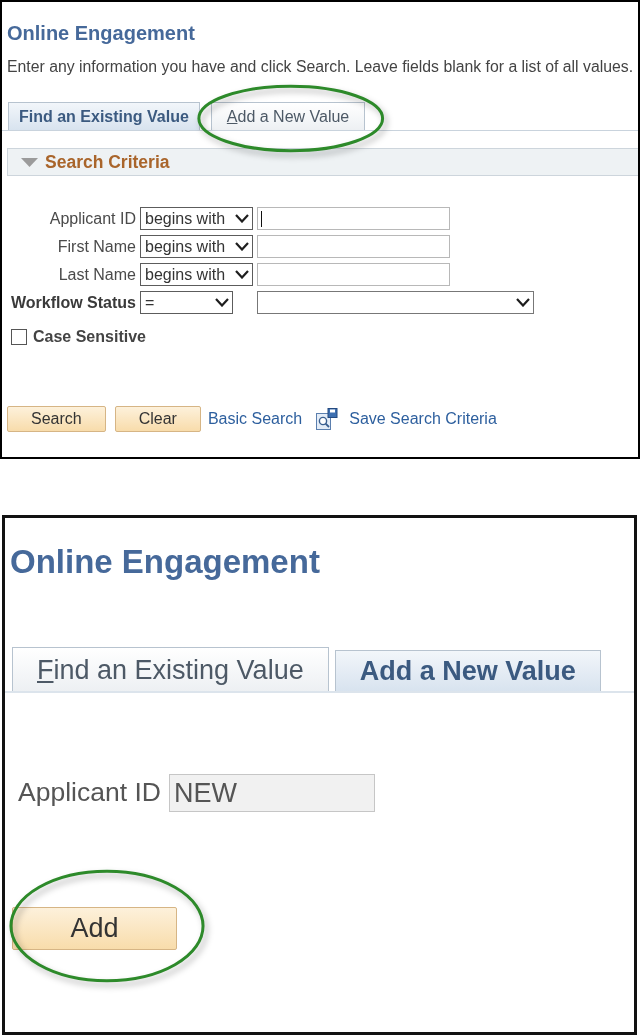  Describe the element at coordinates (19, 337) in the screenshot. I see `case-sensitive-checkbox` at that location.